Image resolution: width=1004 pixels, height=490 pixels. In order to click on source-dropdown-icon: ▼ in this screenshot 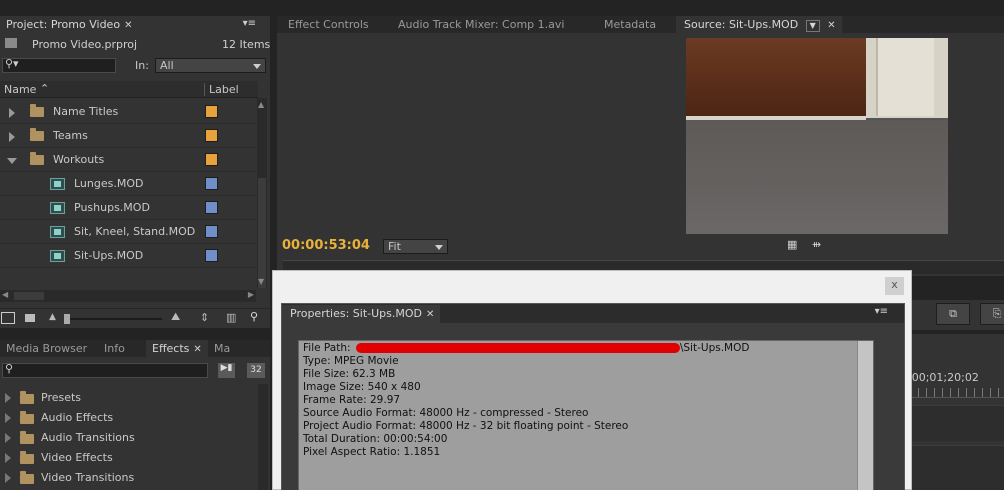, I will do `click(812, 26)`.